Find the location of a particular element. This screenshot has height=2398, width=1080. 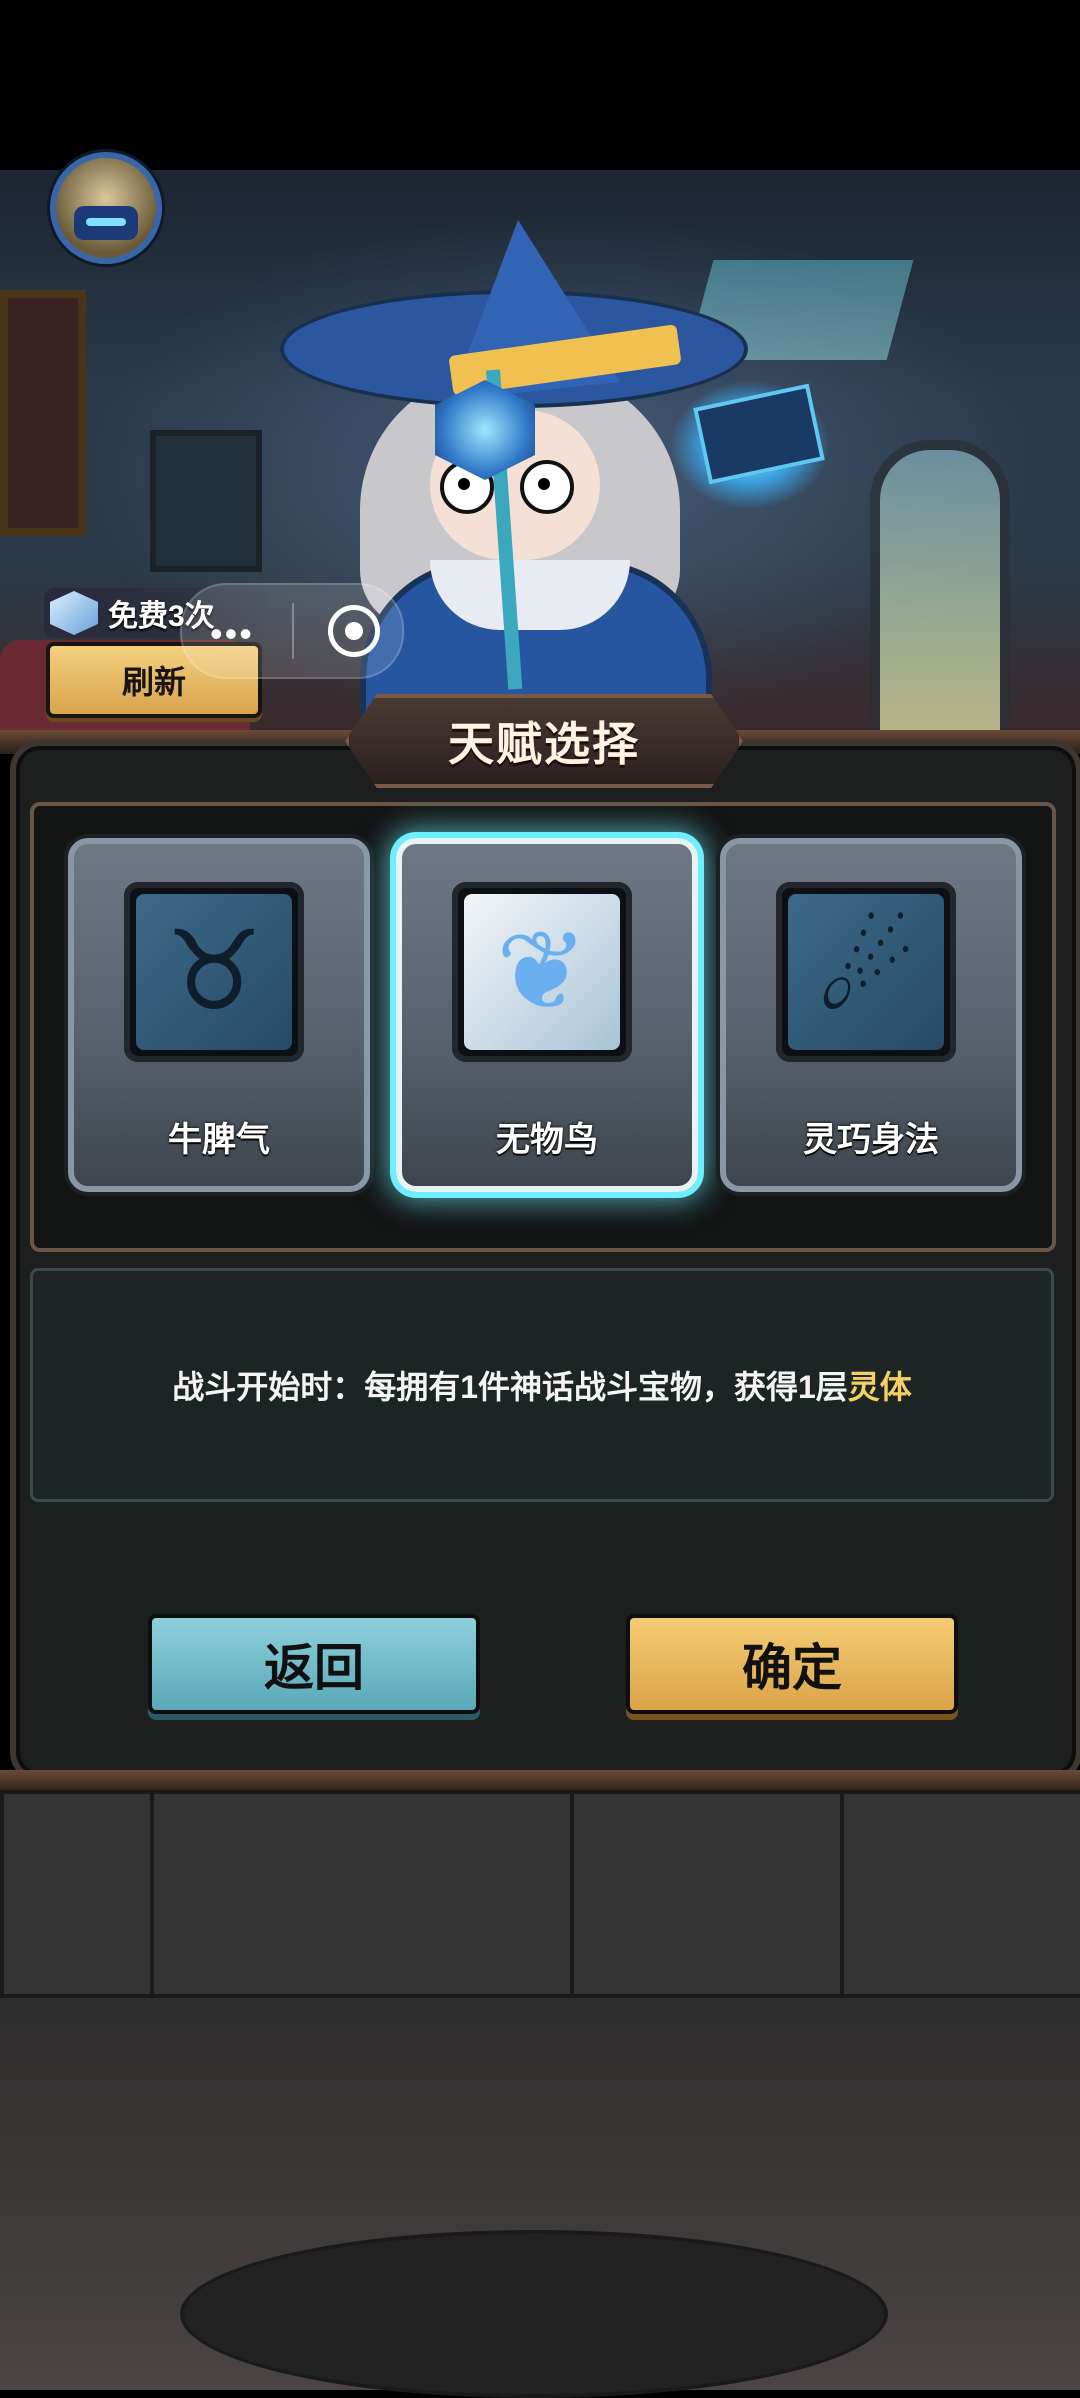

record-target-icon is located at coordinates (354, 631).